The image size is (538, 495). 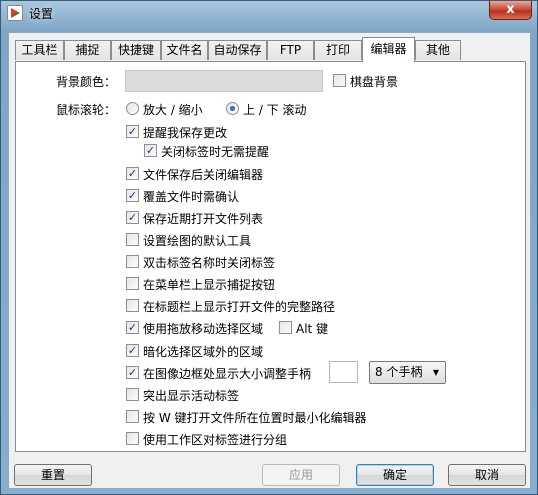 What do you see at coordinates (132, 131) in the screenshot?
I see `remind-save-checkbox: ✓` at bounding box center [132, 131].